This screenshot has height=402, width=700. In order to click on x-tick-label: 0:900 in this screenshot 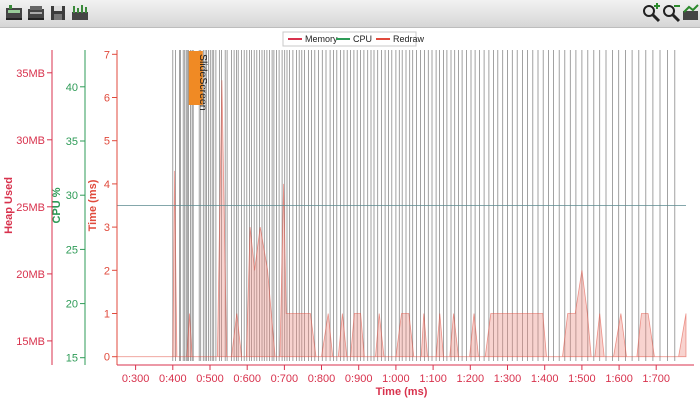, I will do `click(359, 379)`.